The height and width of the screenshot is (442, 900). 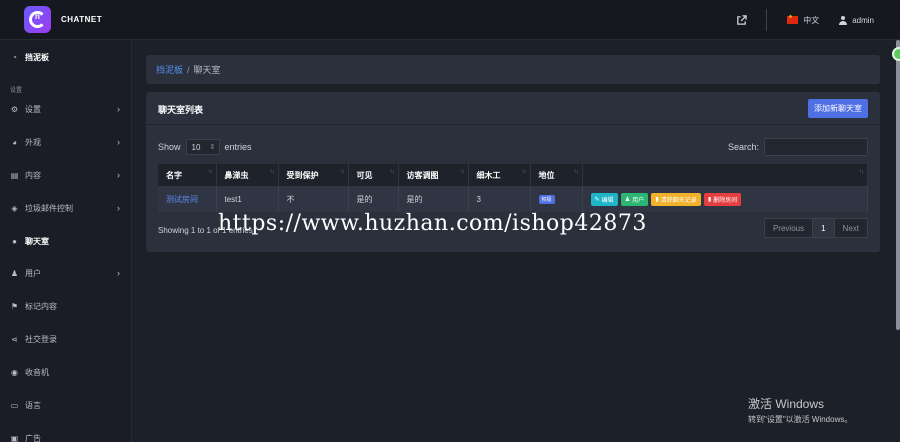 I want to click on column-header-joiner: 细木工 ↑↓, so click(x=499, y=175).